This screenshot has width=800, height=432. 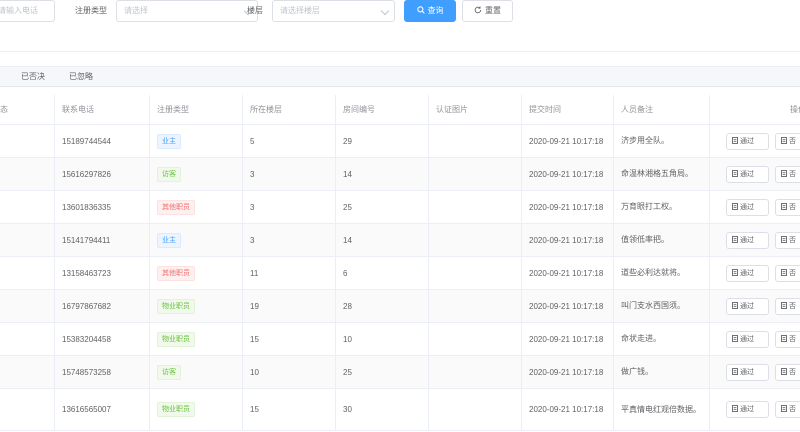 What do you see at coordinates (662, 141) in the screenshot?
I see `cell-remark: 济步用全队。` at bounding box center [662, 141].